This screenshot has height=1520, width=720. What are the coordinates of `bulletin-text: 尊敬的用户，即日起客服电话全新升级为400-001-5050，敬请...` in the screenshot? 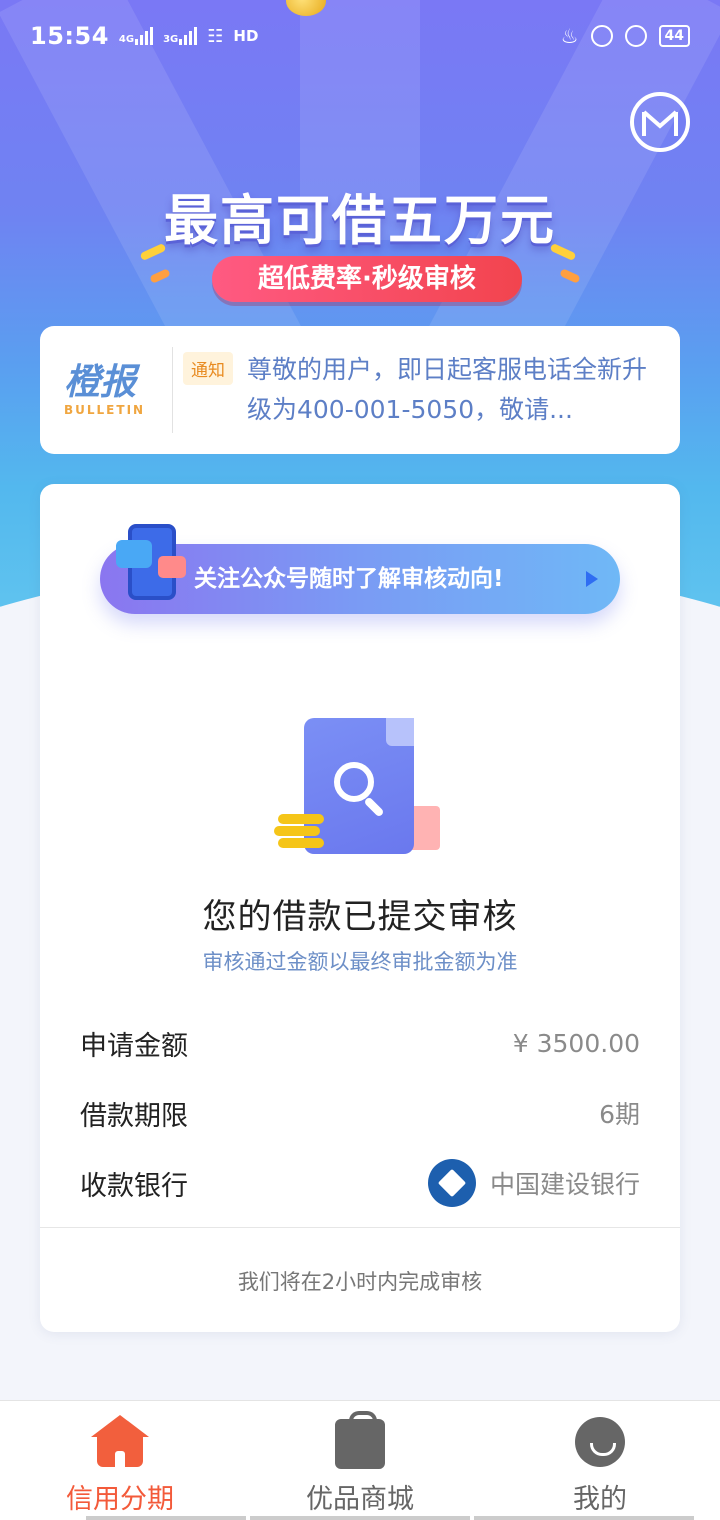 It's located at (447, 389).